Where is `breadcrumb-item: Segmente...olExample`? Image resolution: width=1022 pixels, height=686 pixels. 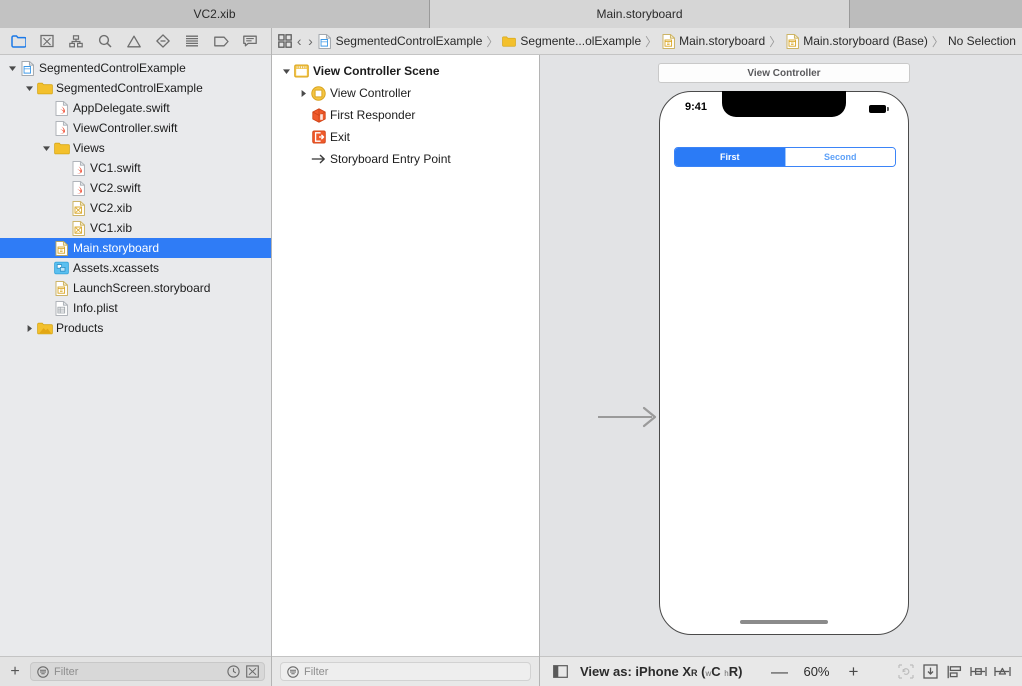 breadcrumb-item: Segmente...olExample is located at coordinates (571, 41).